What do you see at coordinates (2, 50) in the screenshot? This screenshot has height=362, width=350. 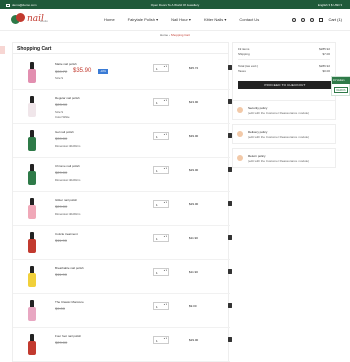 I see `side-tab` at bounding box center [2, 50].